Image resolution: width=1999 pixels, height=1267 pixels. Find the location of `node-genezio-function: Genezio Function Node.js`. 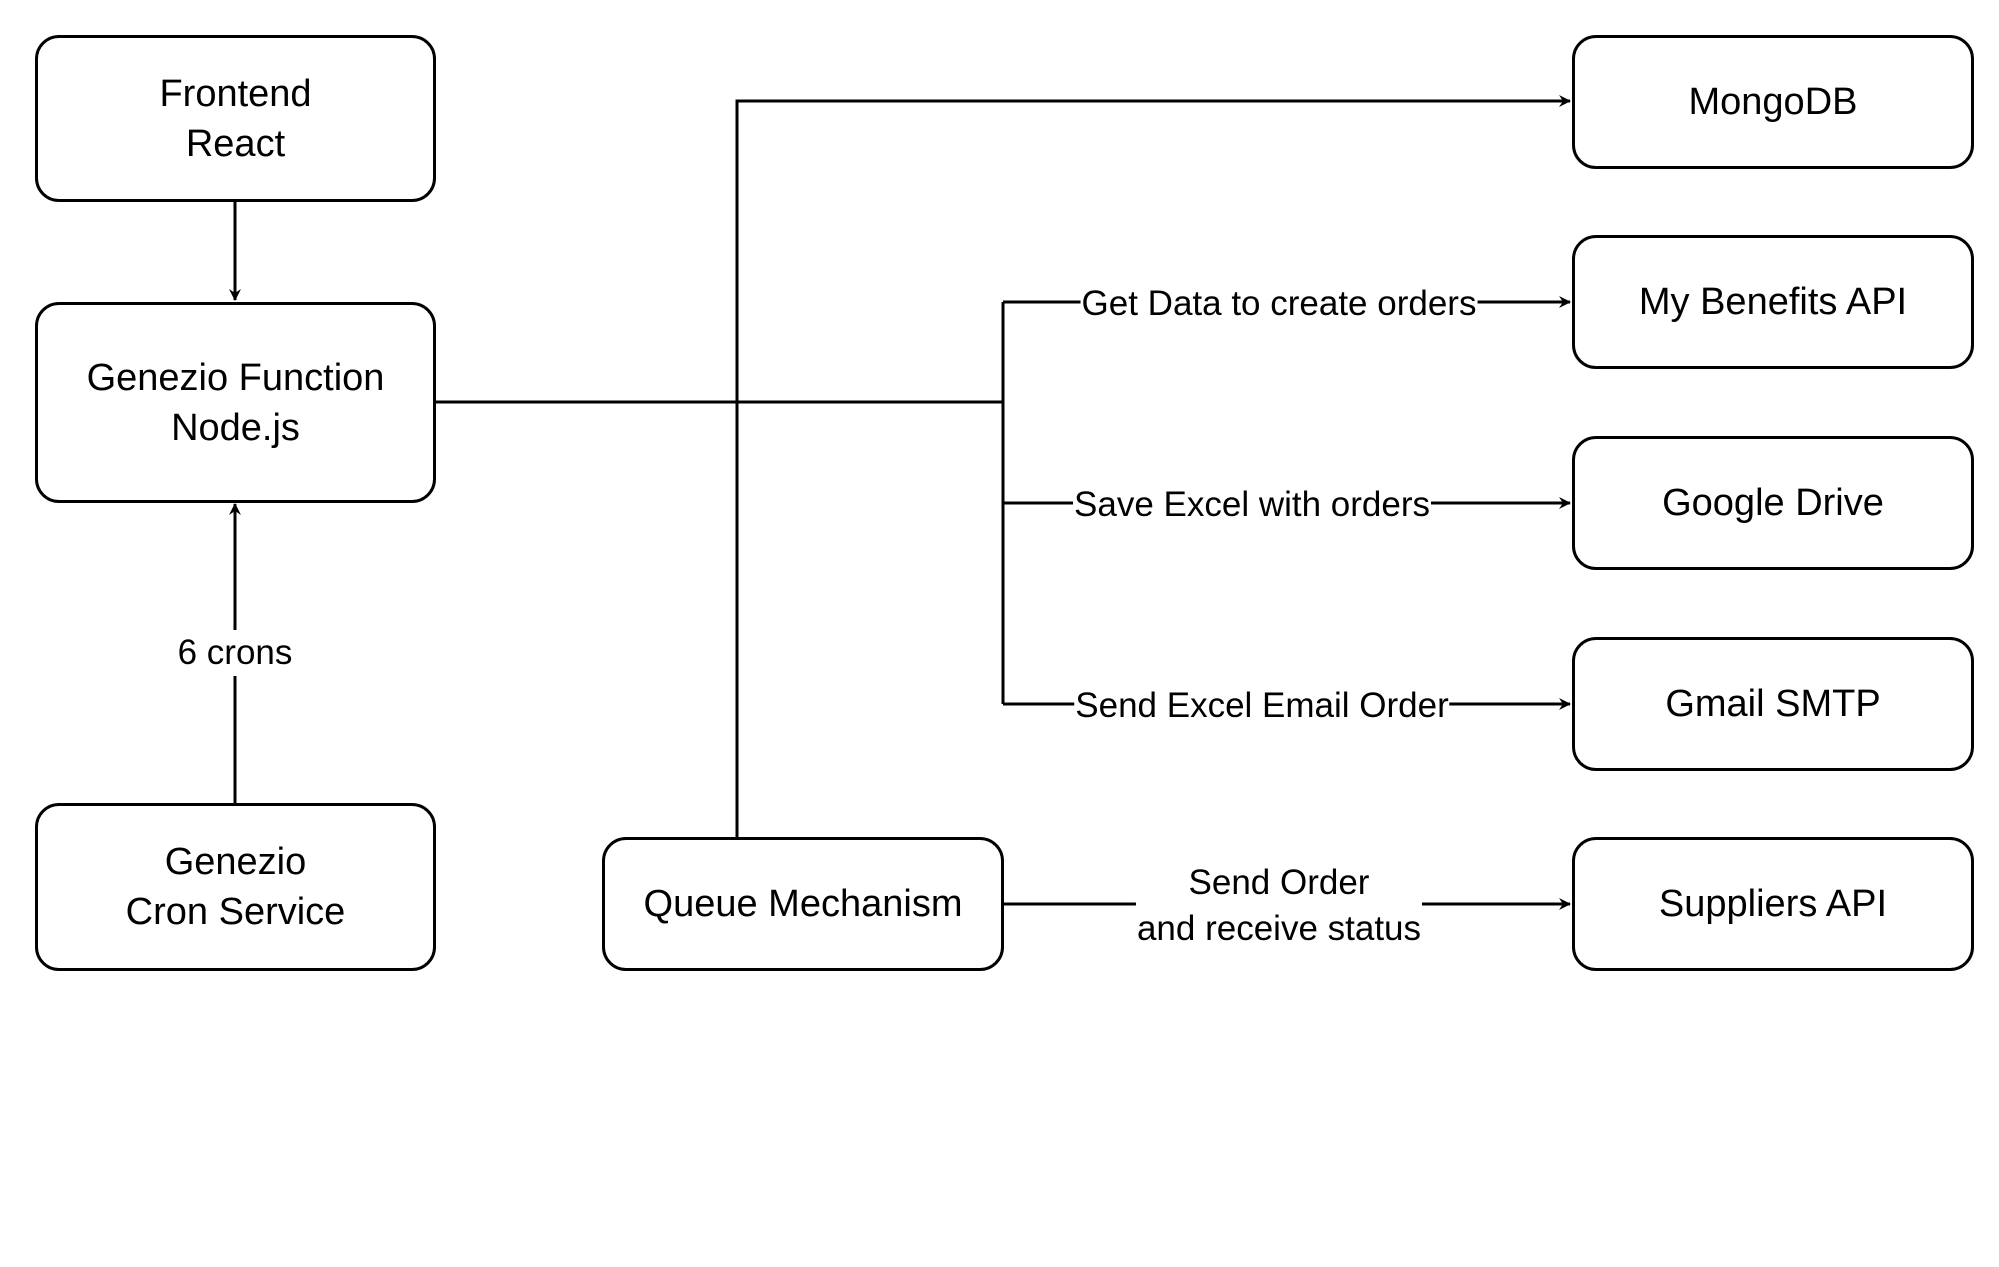

node-genezio-function: Genezio Function Node.js is located at coordinates (235, 402).